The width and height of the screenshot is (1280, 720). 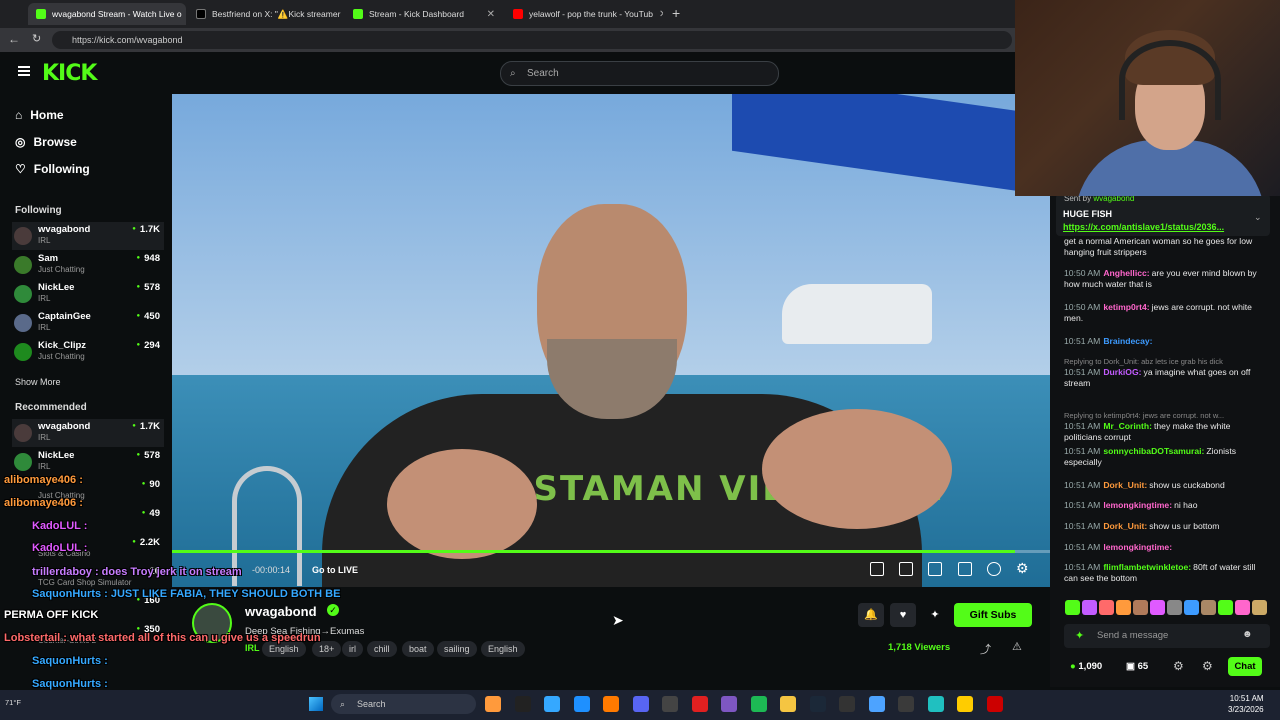 What do you see at coordinates (14, 39) in the screenshot?
I see `back-icon: ←` at bounding box center [14, 39].